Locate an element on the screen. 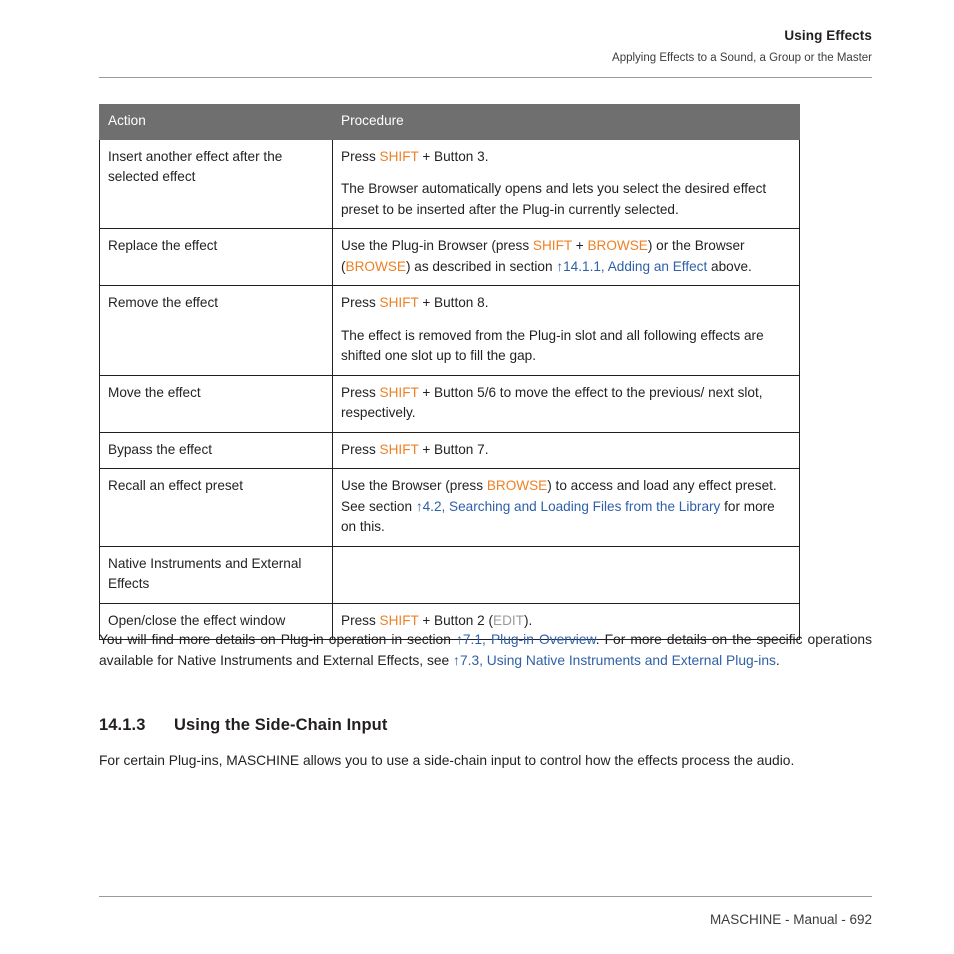  table-row: Bypass the effect Press SHIFT + Button 7. is located at coordinates (449, 450).